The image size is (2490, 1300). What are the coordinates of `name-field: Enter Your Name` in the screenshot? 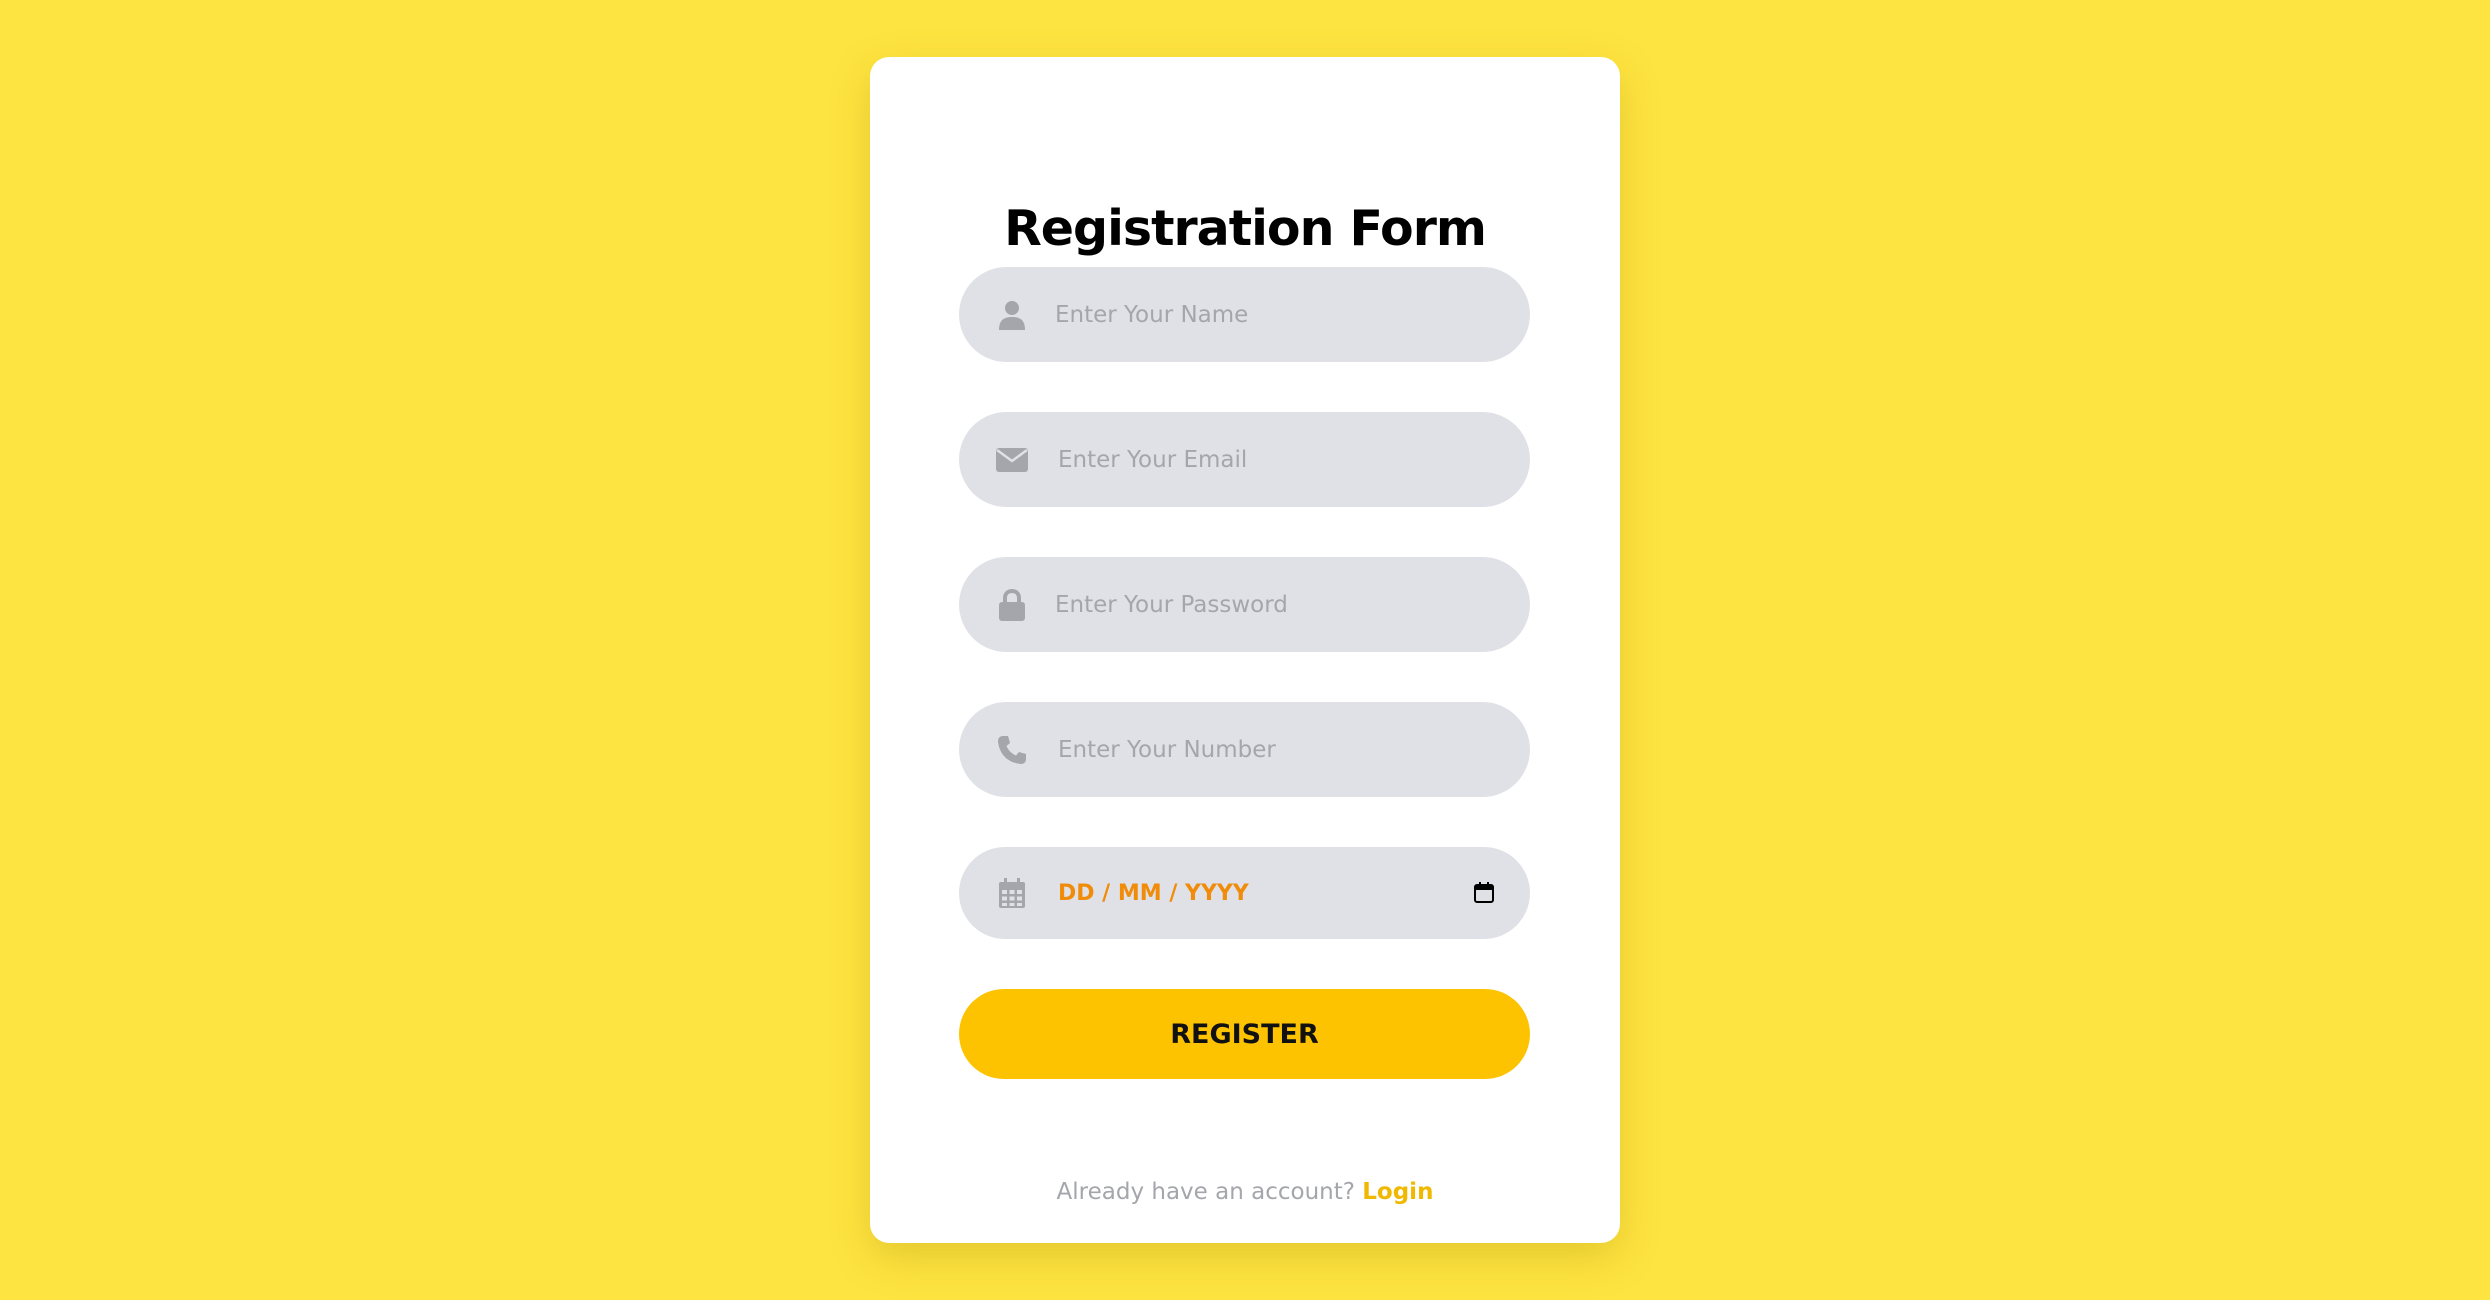 It's located at (1244, 314).